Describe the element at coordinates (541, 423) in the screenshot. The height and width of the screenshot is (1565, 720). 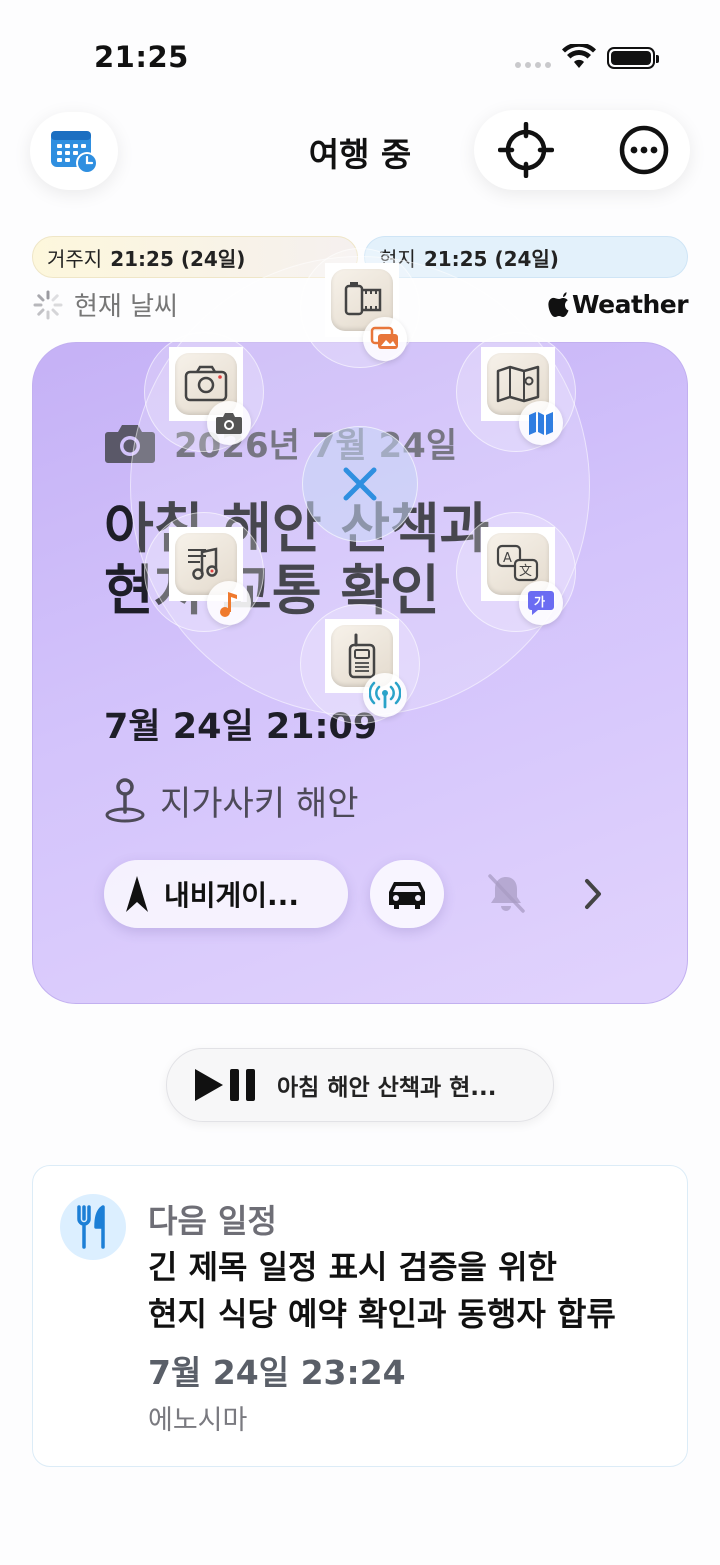
I see `maps-badge-icon` at that location.